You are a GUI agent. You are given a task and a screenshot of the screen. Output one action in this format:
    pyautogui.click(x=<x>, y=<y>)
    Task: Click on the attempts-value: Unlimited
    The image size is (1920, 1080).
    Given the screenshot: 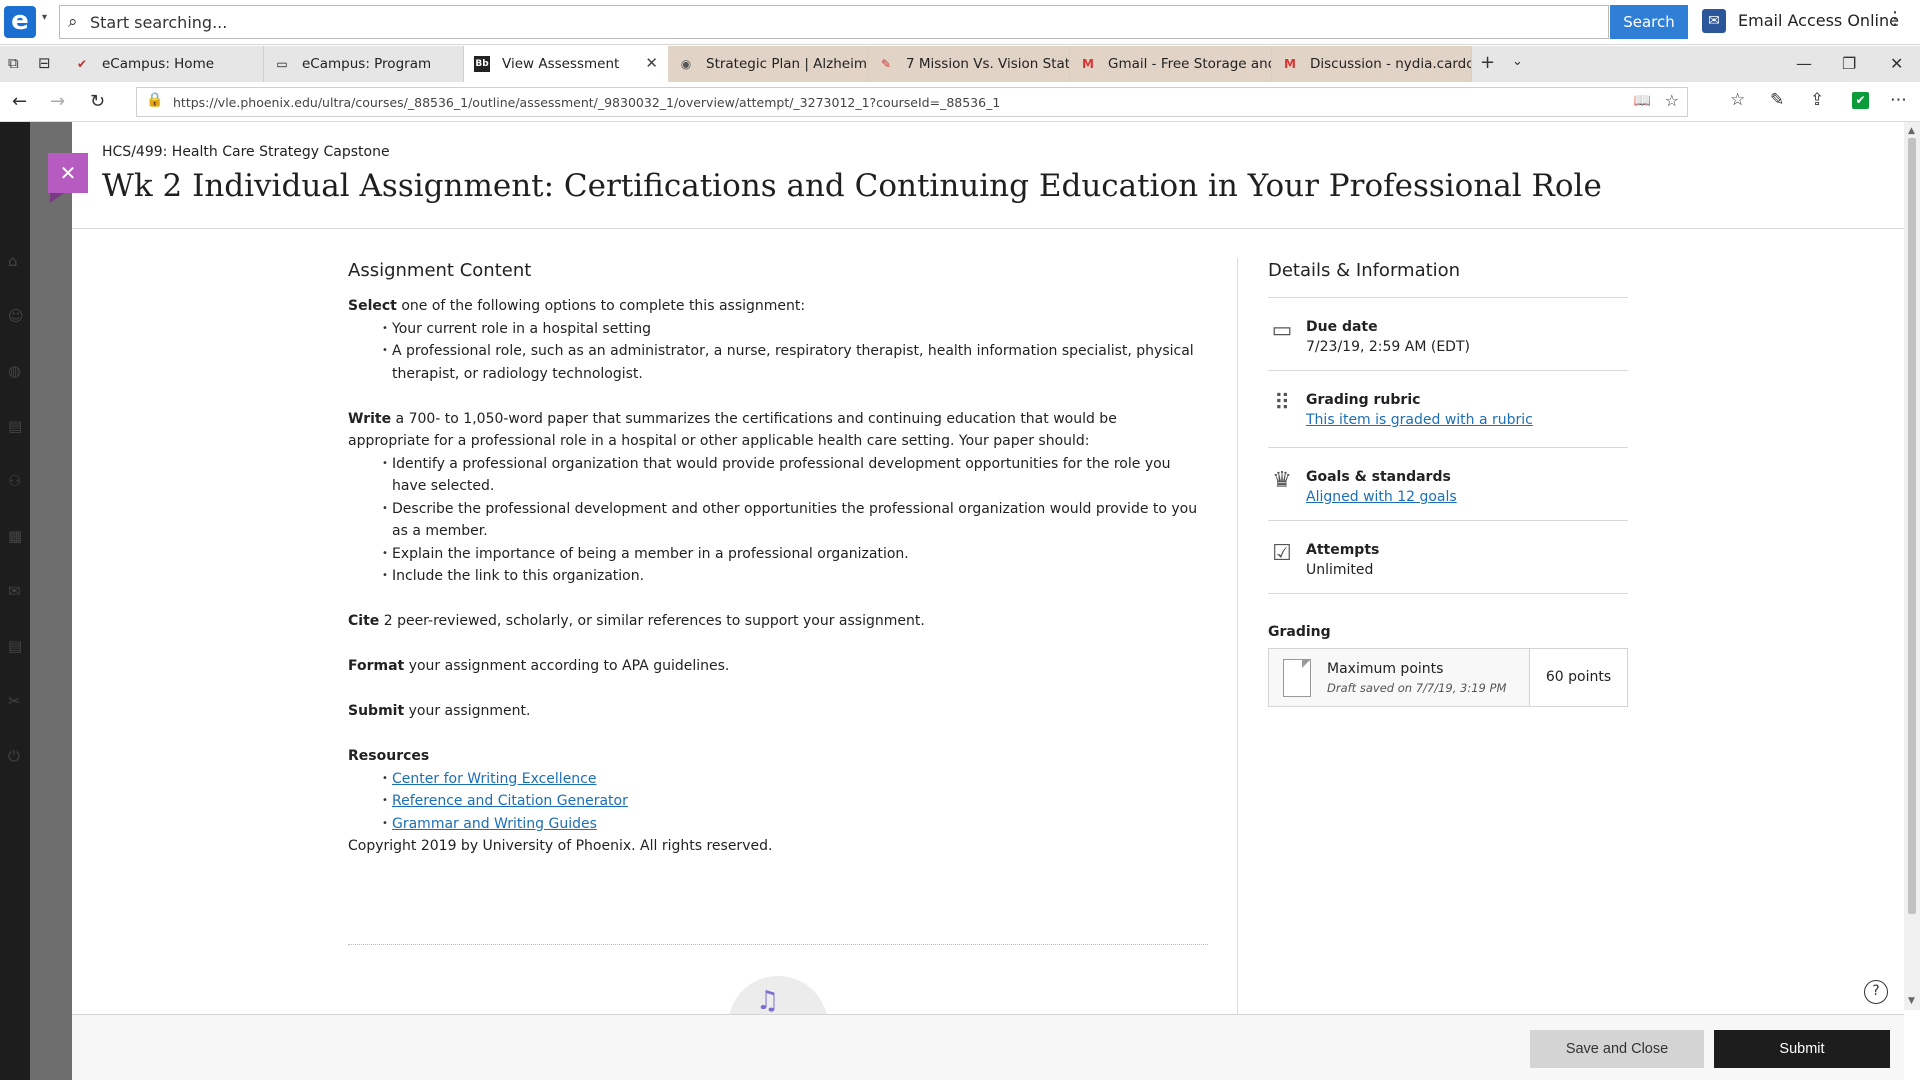 What is the action you would take?
    pyautogui.click(x=1340, y=570)
    